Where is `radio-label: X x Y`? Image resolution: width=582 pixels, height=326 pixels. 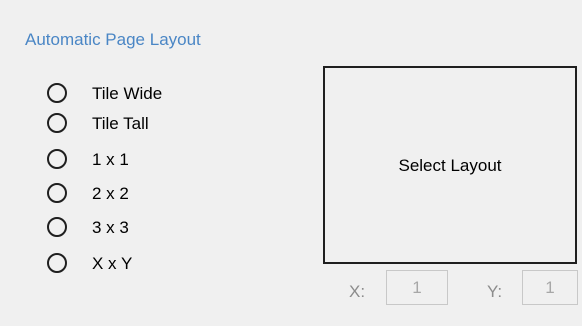
radio-label: X x Y is located at coordinates (112, 263).